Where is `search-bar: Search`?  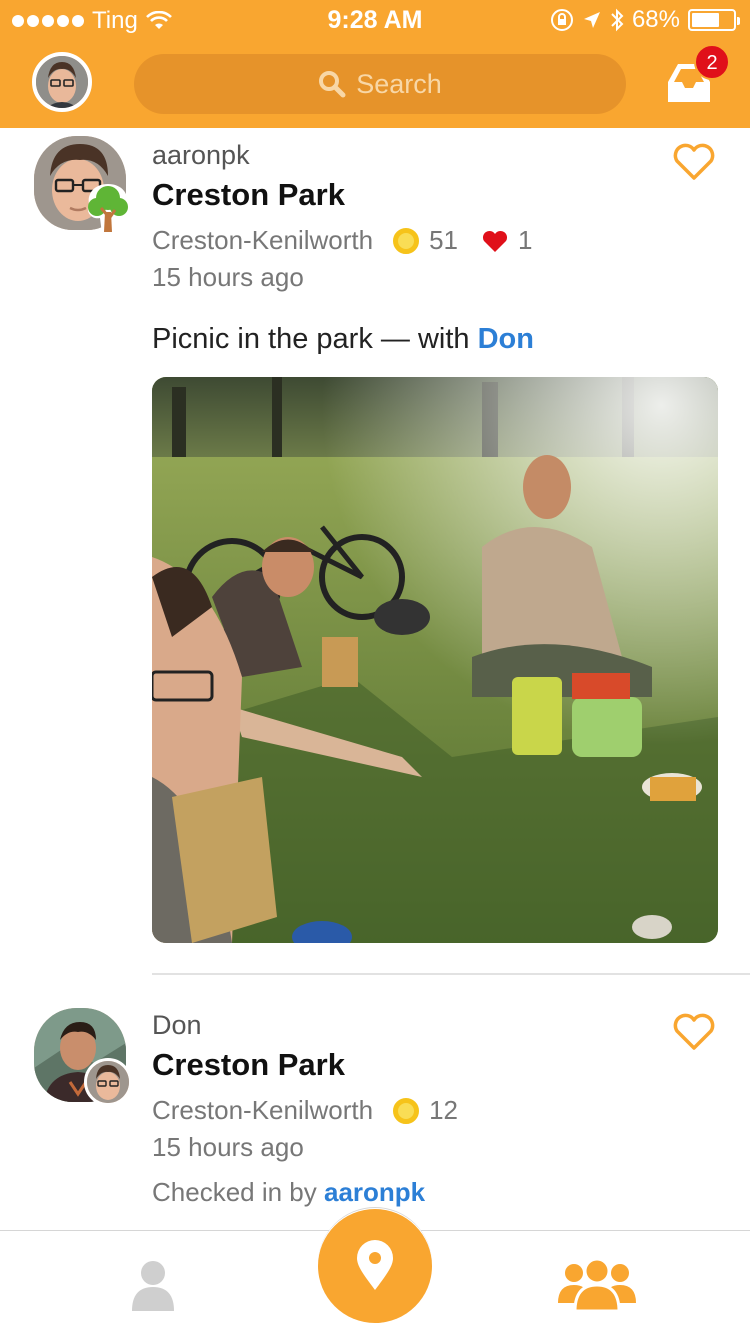
search-bar: Search is located at coordinates (380, 84).